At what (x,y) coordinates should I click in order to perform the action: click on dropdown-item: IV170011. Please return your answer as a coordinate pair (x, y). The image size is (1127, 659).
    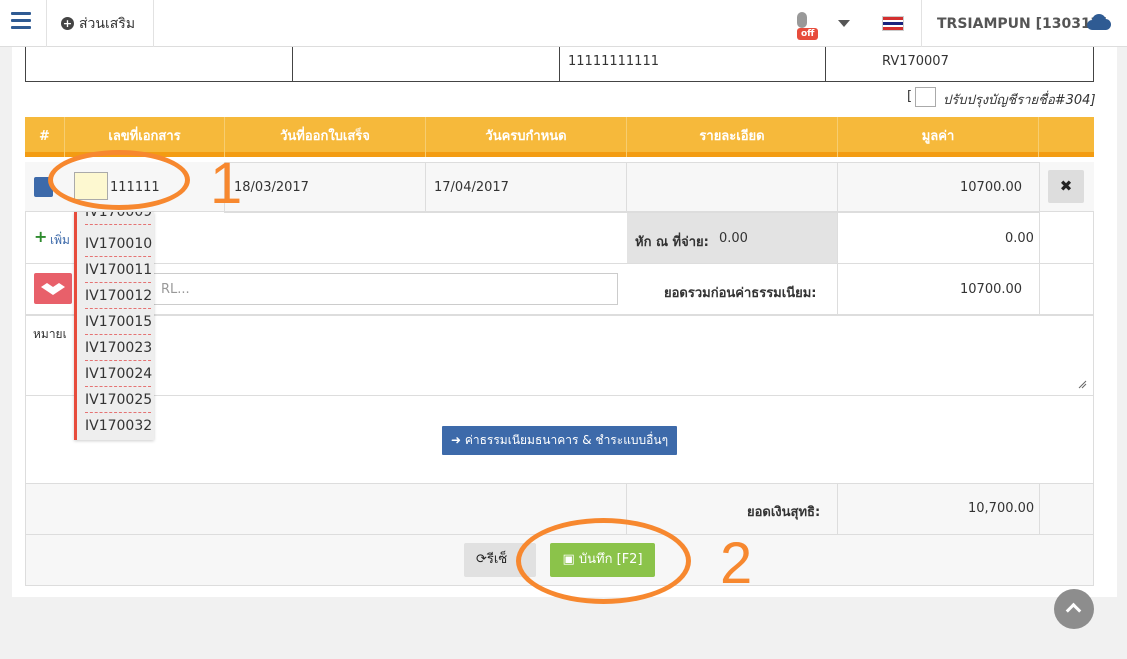
    Looking at the image, I should click on (118, 270).